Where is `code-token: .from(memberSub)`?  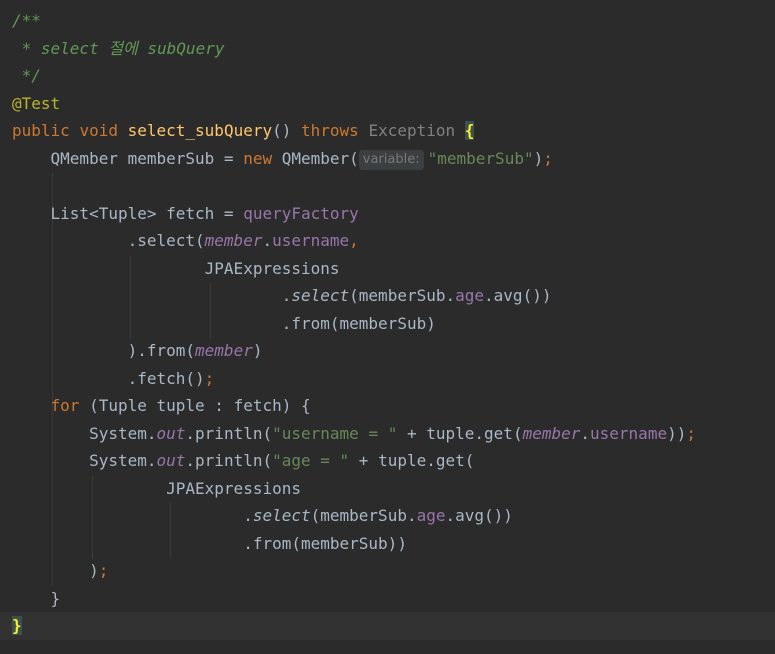
code-token: .from(memberSub) is located at coordinates (224, 323).